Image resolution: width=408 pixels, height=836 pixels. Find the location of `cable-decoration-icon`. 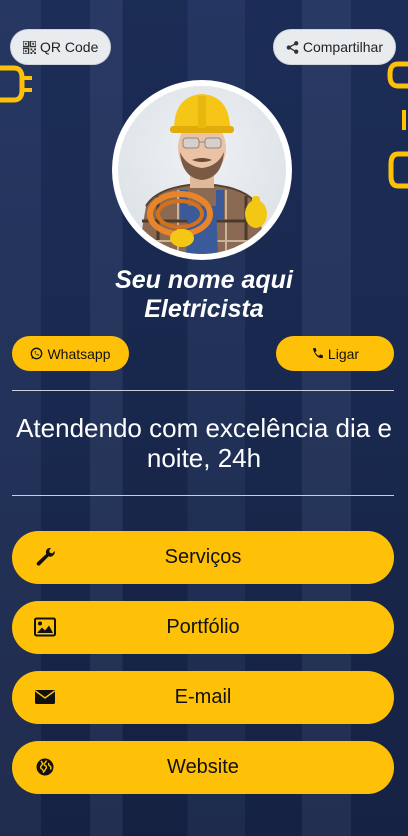

cable-decoration-icon is located at coordinates (404, 120).